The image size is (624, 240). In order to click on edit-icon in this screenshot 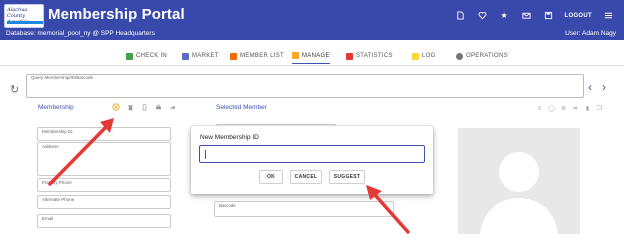, I will do `click(295, 55)`.